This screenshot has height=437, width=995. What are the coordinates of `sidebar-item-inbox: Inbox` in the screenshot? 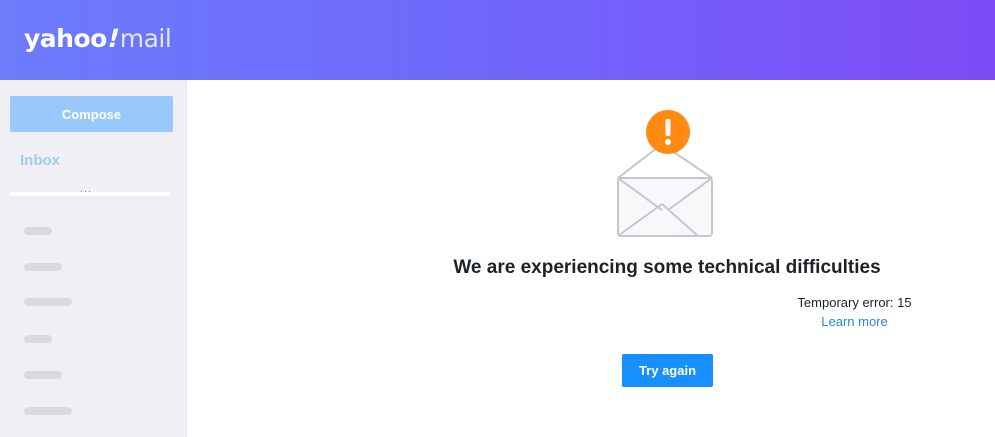 It's located at (40, 160).